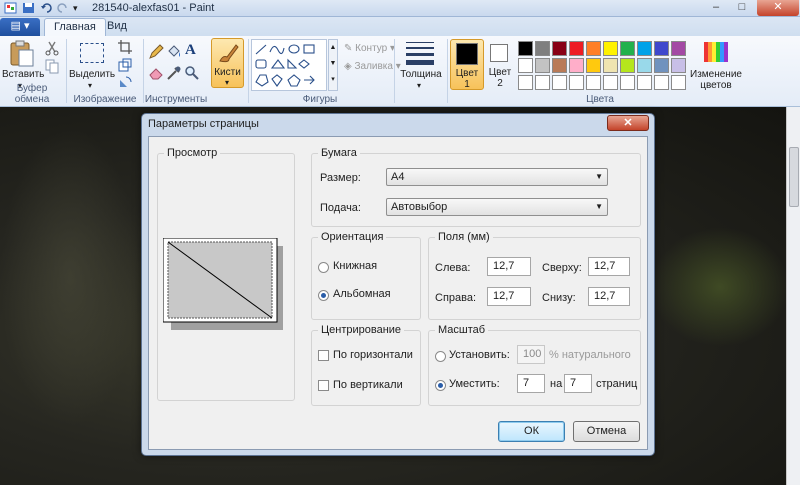 The image size is (800, 485). What do you see at coordinates (355, 266) in the screenshot?
I see `portrait-label: Книжная` at bounding box center [355, 266].